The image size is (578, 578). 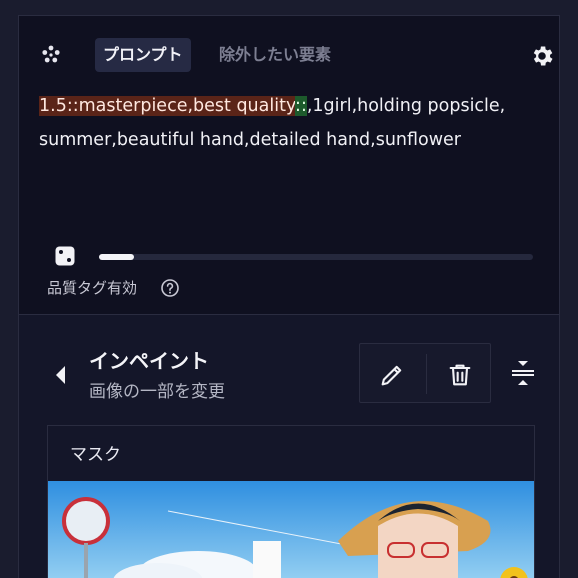 I want to click on prompt-segment-weight-close: ::, so click(x=301, y=106).